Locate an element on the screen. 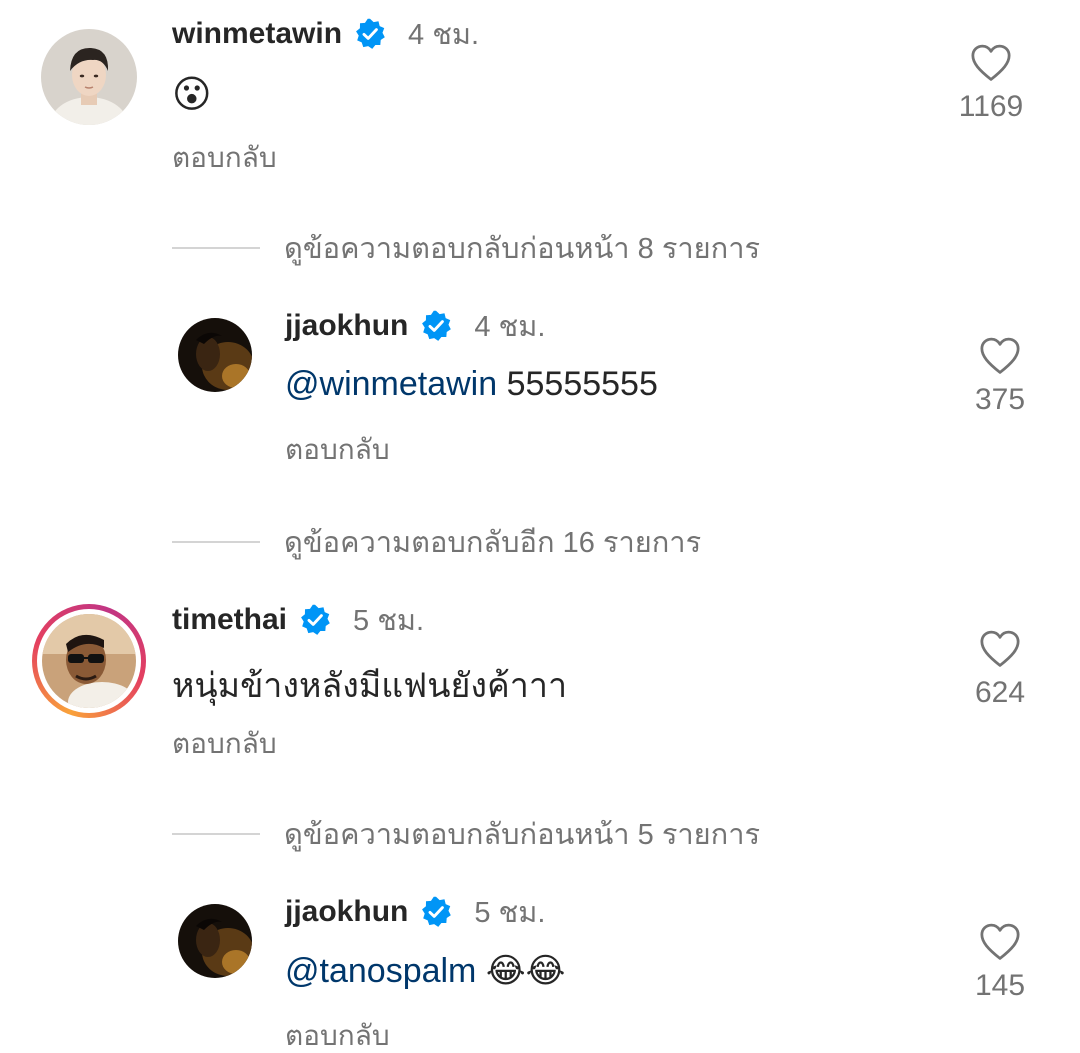 The width and height of the screenshot is (1080, 1053). view-more-replies: ดูข้อความตอบกลับอีก 16 รายการ is located at coordinates (436, 542).